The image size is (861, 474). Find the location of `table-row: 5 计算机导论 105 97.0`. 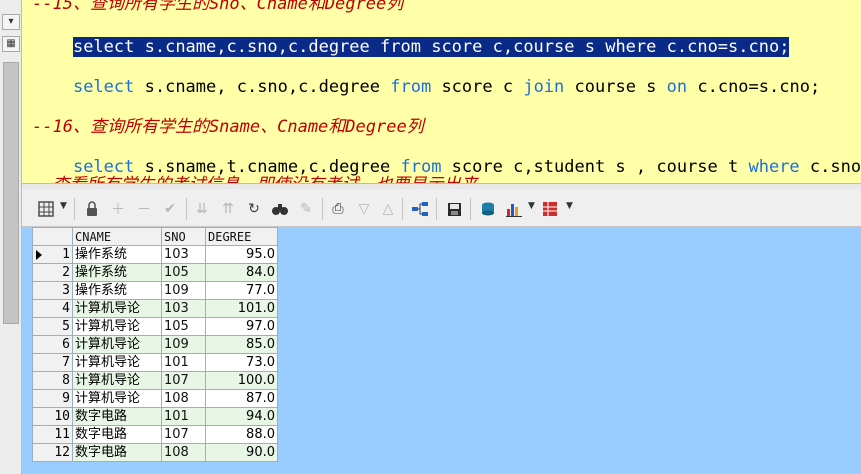

table-row: 5 计算机导论 105 97.0 is located at coordinates (155, 326).